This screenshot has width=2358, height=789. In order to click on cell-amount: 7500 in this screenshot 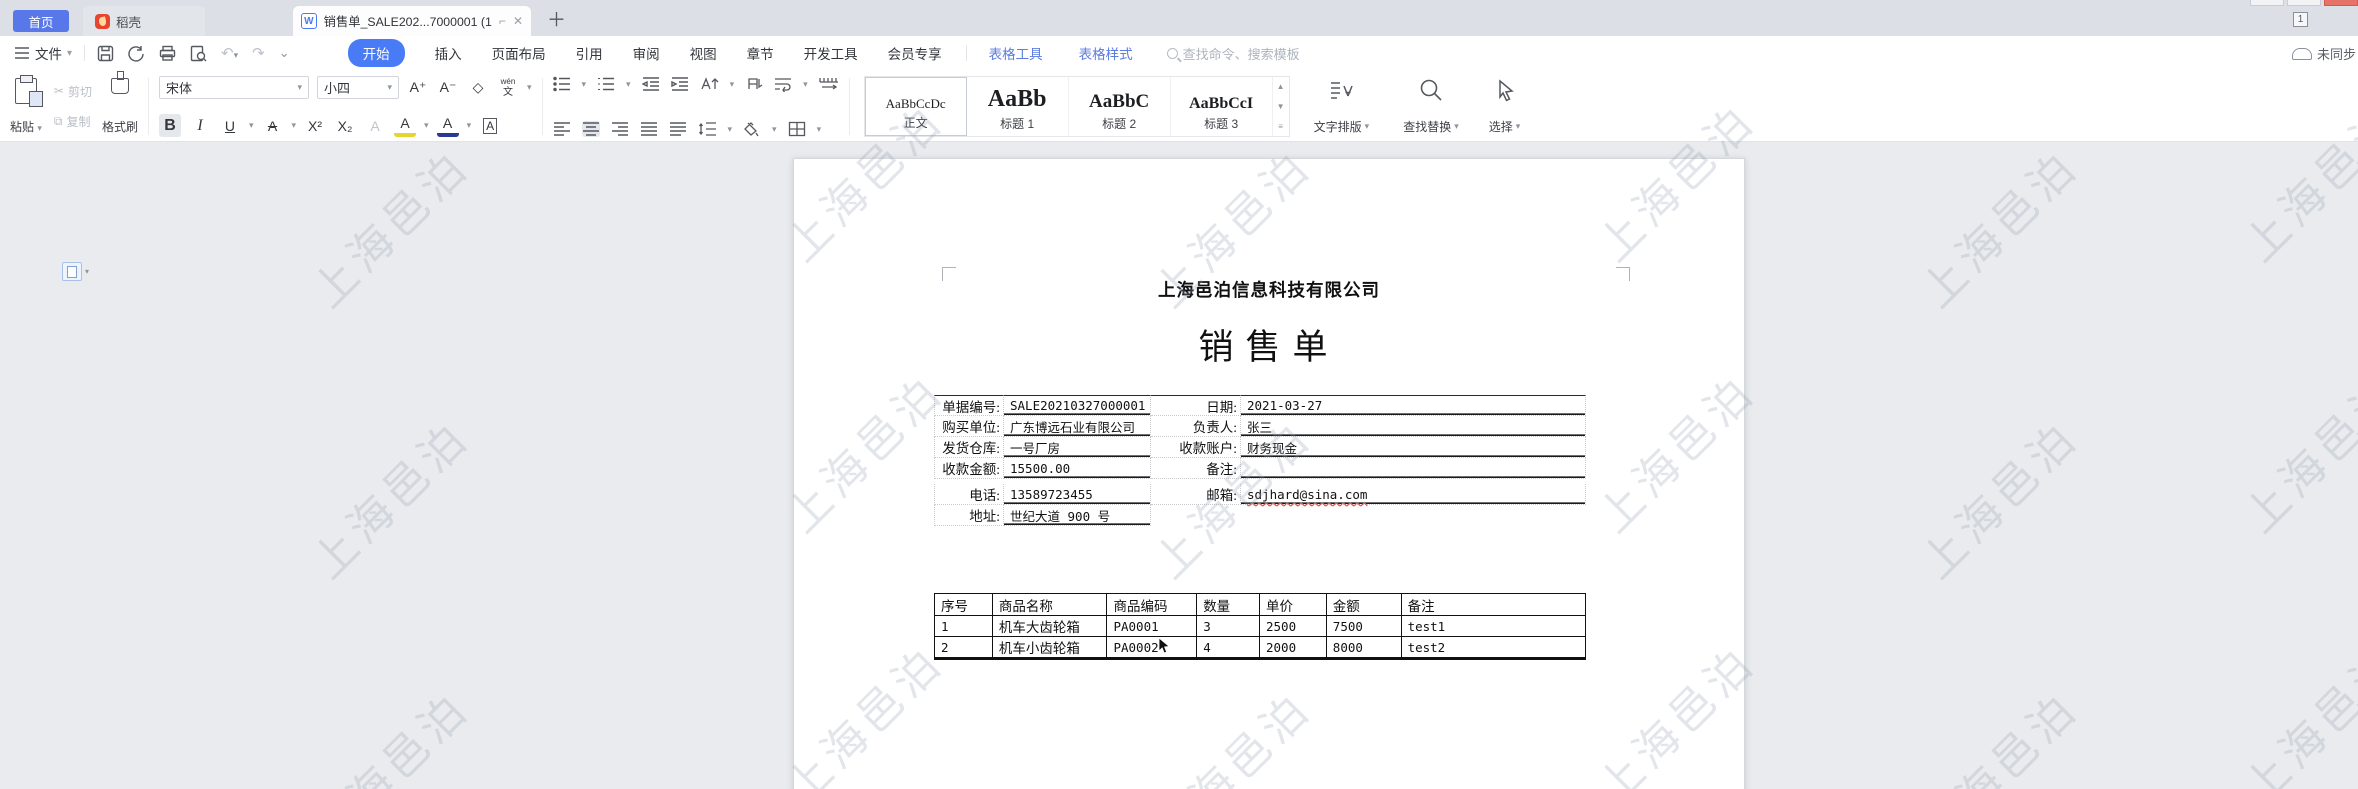, I will do `click(1363, 626)`.